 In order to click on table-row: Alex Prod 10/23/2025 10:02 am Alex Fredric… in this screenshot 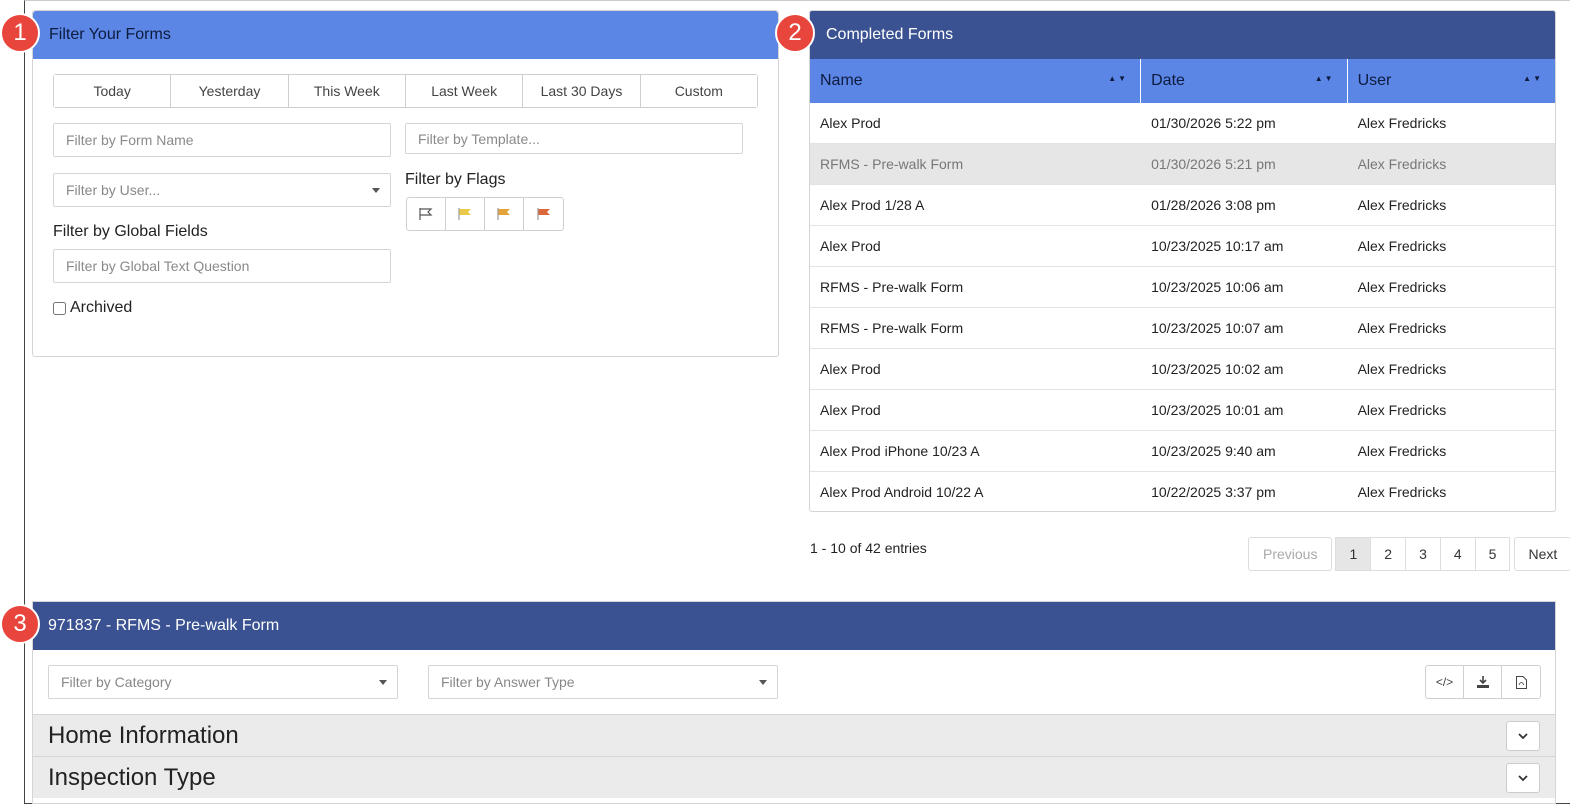, I will do `click(1182, 369)`.